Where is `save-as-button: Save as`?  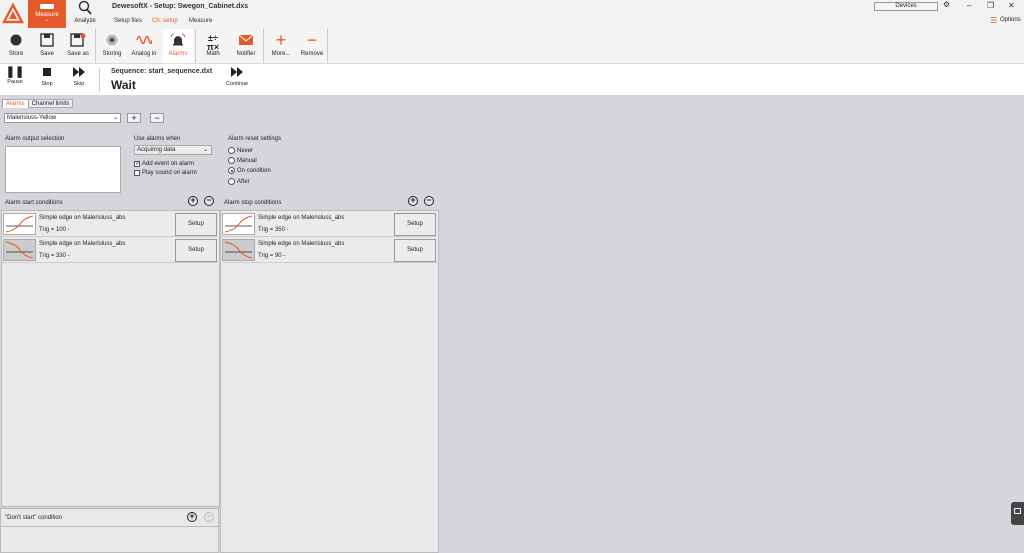 save-as-button: Save as is located at coordinates (78, 46).